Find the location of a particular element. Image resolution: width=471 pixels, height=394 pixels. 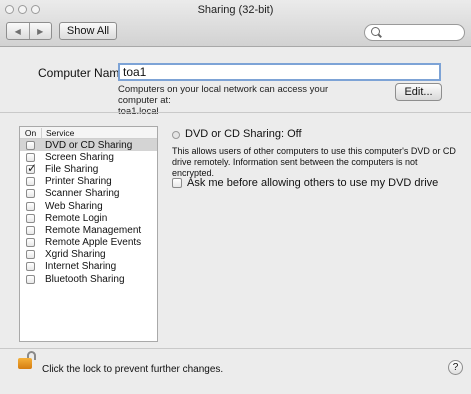

service-row: Remote Login is located at coordinates (88, 218).